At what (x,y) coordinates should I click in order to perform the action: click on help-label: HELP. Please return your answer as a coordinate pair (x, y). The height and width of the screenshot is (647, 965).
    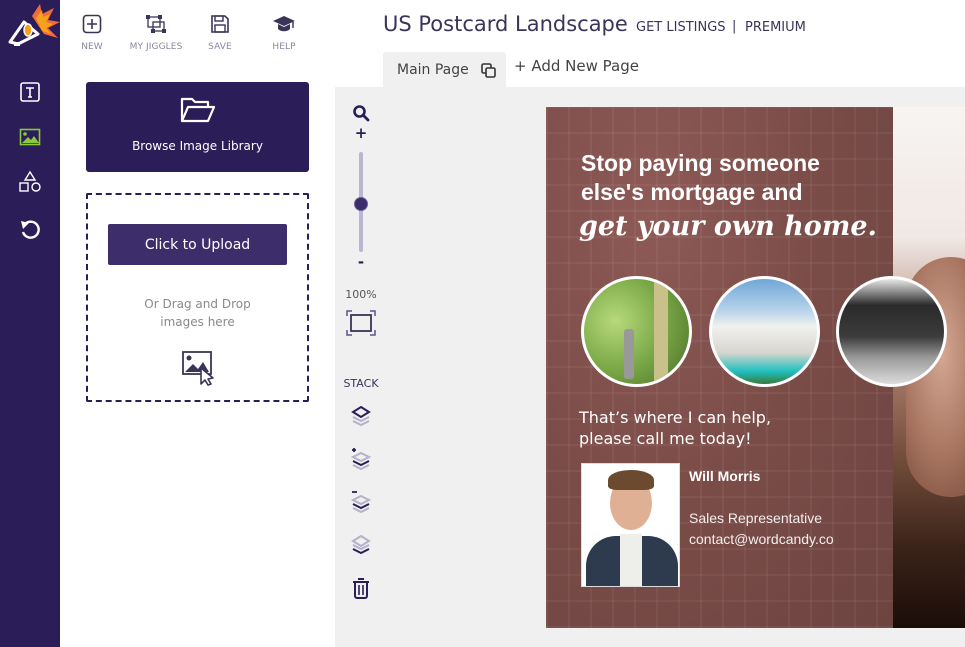
    Looking at the image, I should click on (284, 47).